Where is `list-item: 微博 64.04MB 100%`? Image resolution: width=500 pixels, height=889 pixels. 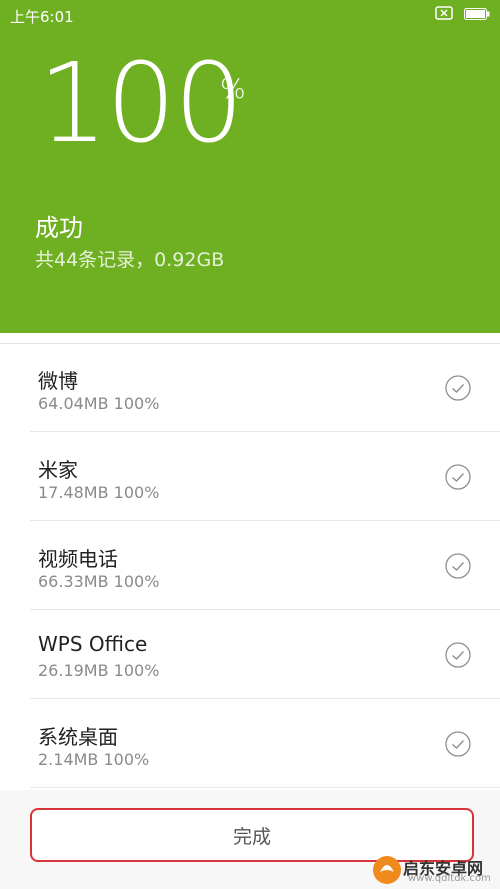
list-item: 微博 64.04MB 100% is located at coordinates (265, 387).